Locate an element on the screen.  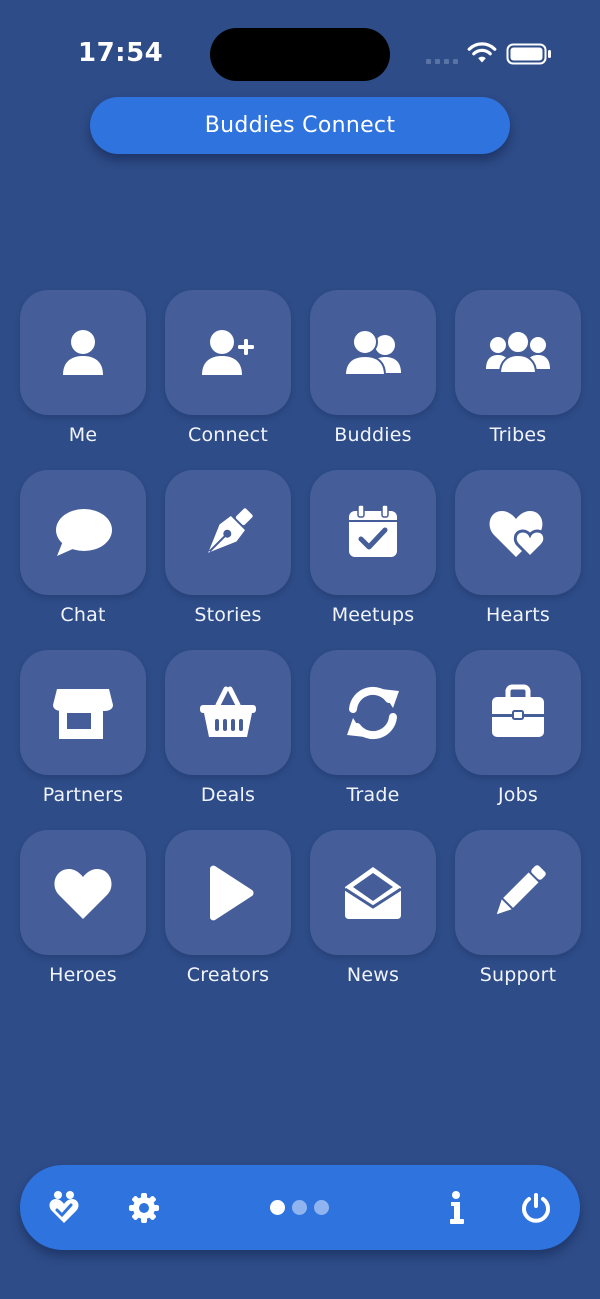
tile-support: Support is located at coordinates (518, 908).